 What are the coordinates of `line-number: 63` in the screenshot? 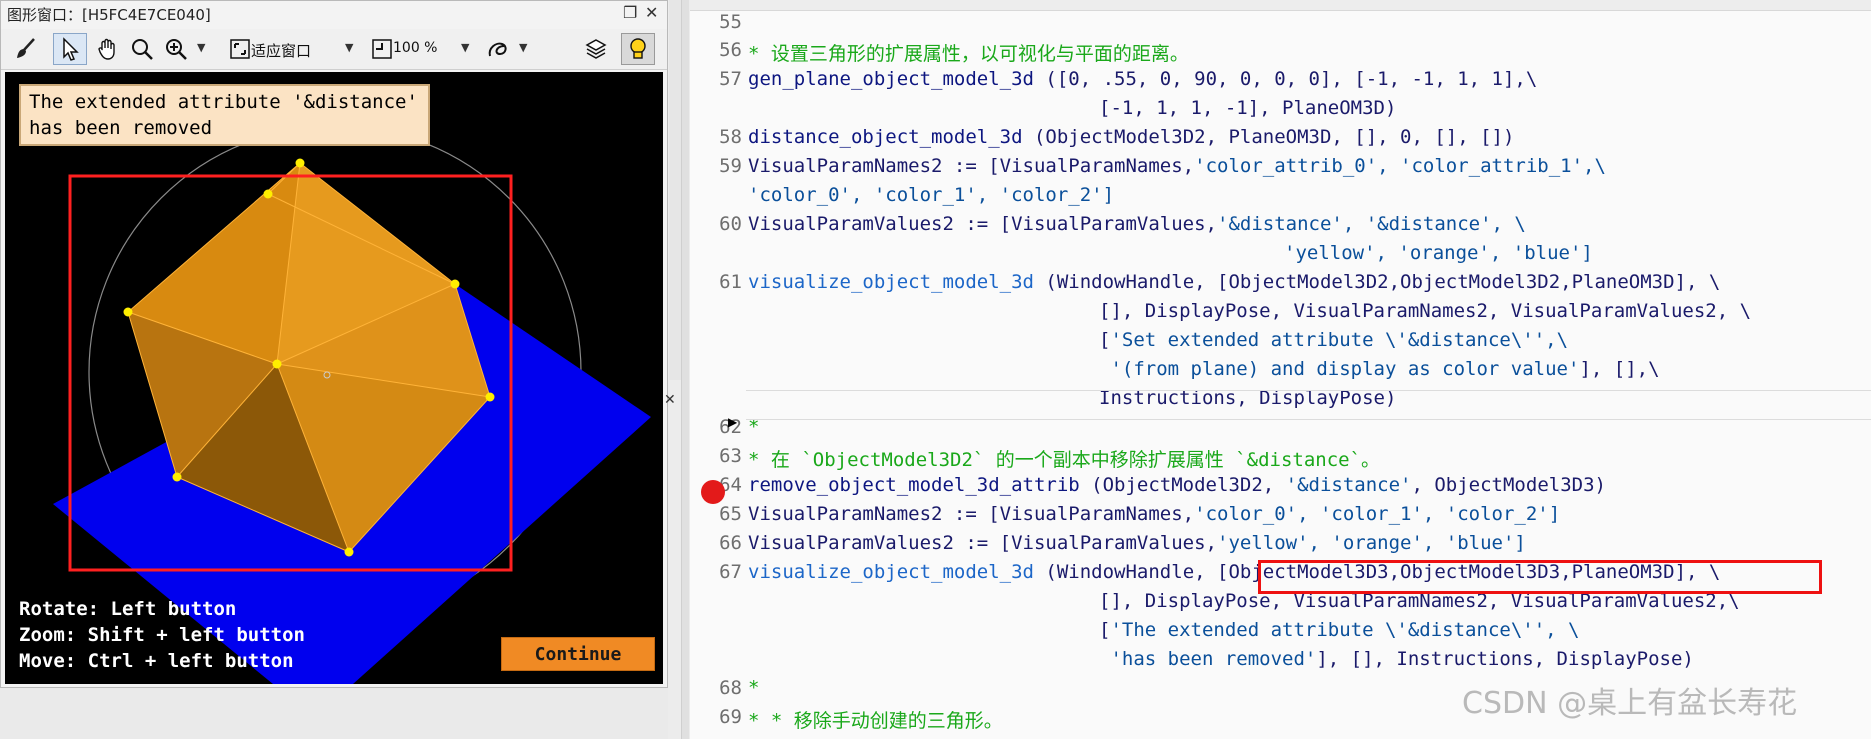 It's located at (730, 456).